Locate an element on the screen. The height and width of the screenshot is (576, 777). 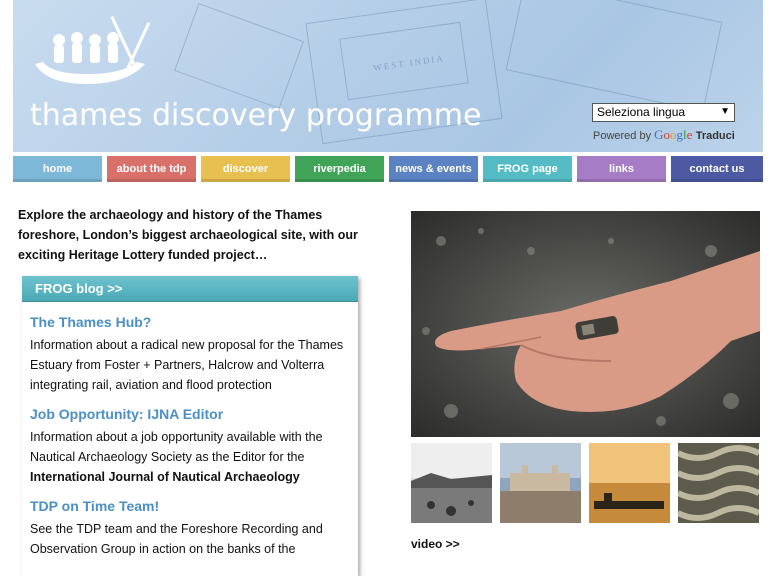
nav-item-about: about the tdp is located at coordinates (151, 169).